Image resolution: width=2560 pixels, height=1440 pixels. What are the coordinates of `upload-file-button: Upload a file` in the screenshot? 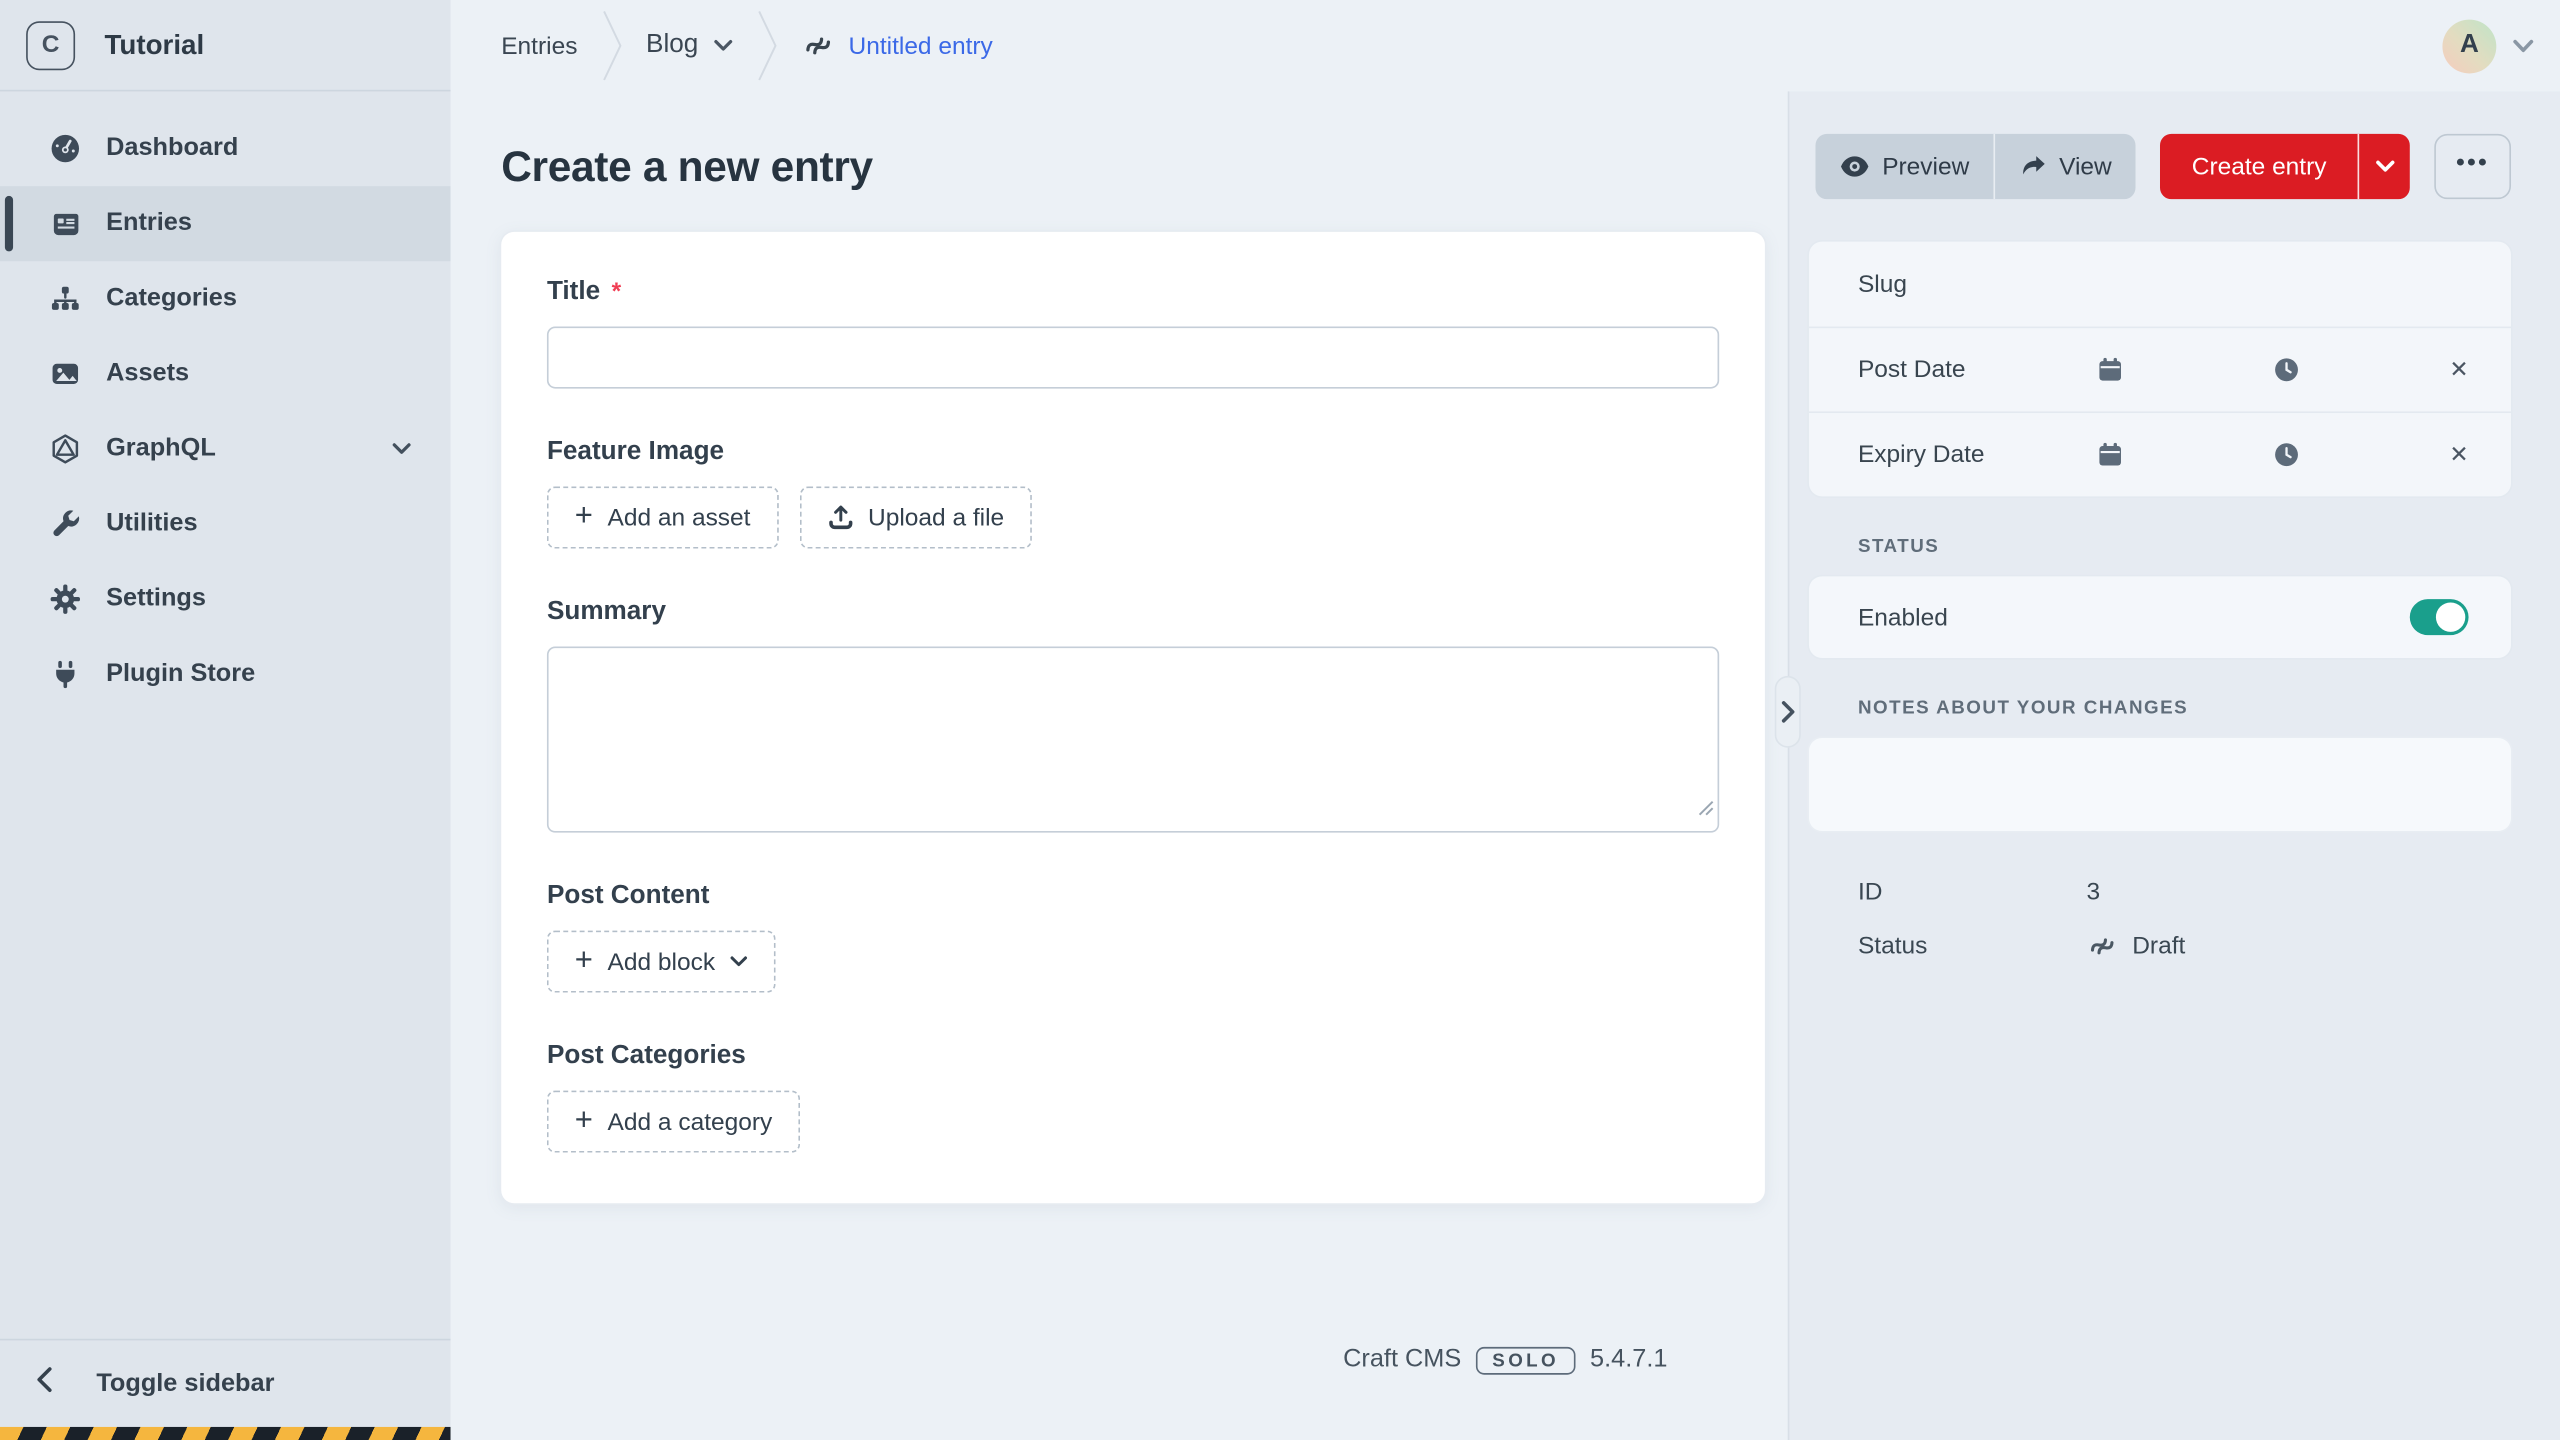 It's located at (915, 517).